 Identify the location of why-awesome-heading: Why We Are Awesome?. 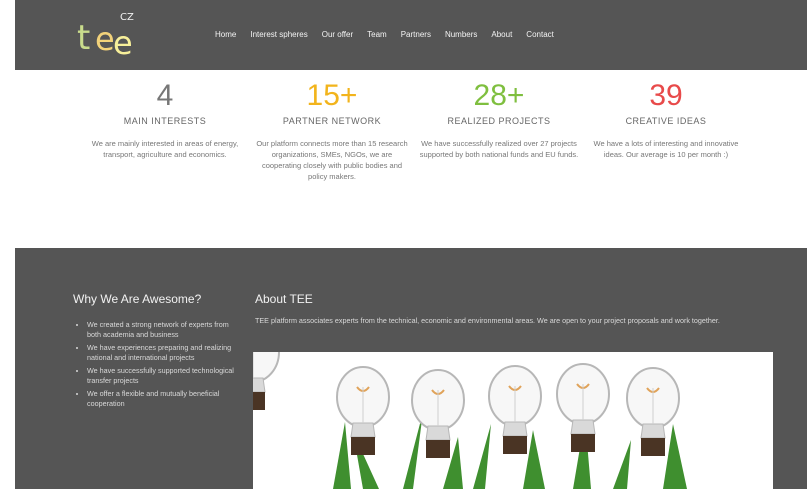
(137, 299).